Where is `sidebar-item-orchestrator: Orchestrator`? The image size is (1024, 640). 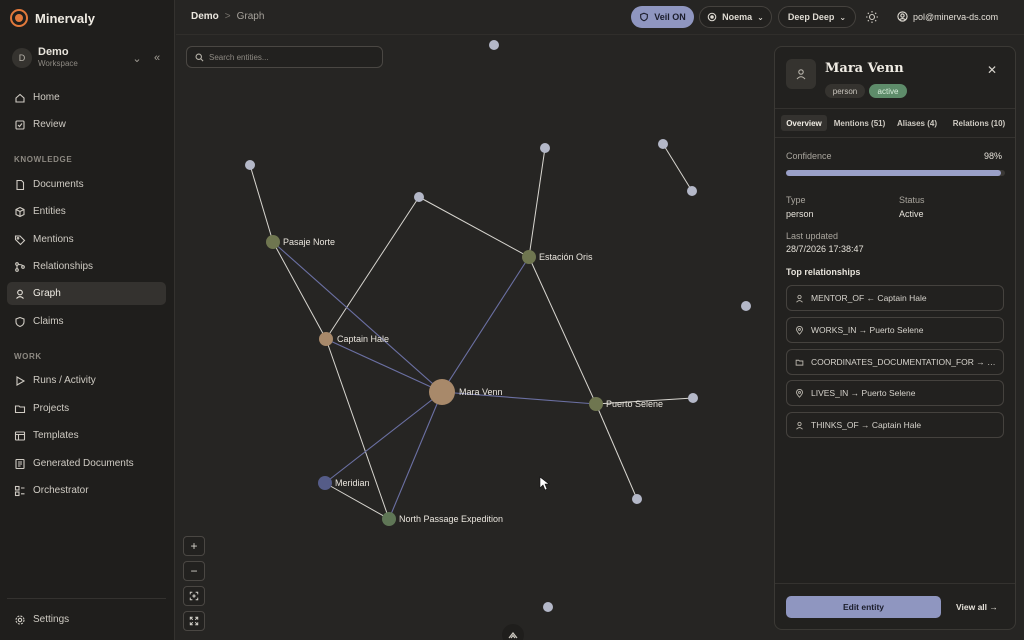 sidebar-item-orchestrator: Orchestrator is located at coordinates (86, 490).